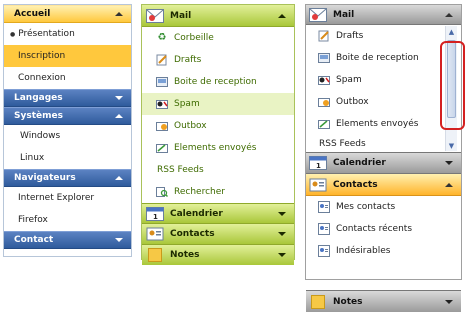  What do you see at coordinates (33, 220) in the screenshot?
I see `nav-item-label: Firefox` at bounding box center [33, 220].